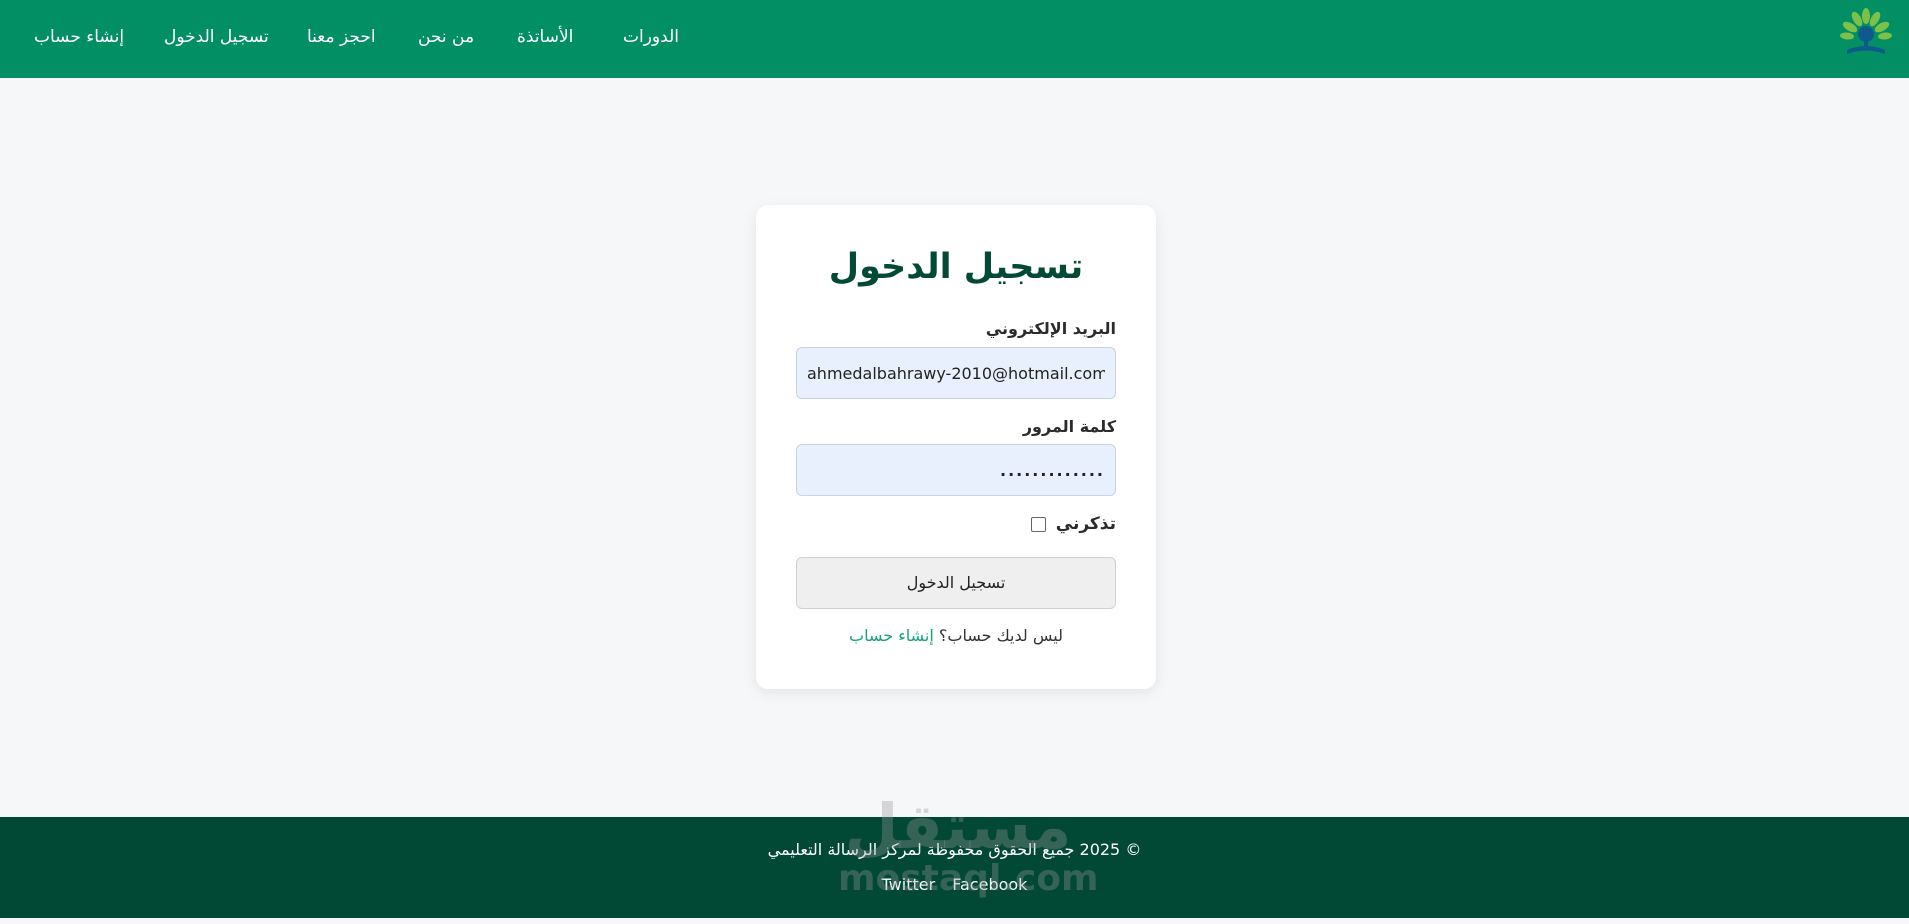 The height and width of the screenshot is (924, 1909). What do you see at coordinates (1069, 426) in the screenshot?
I see `password-label: كلمة المرور` at bounding box center [1069, 426].